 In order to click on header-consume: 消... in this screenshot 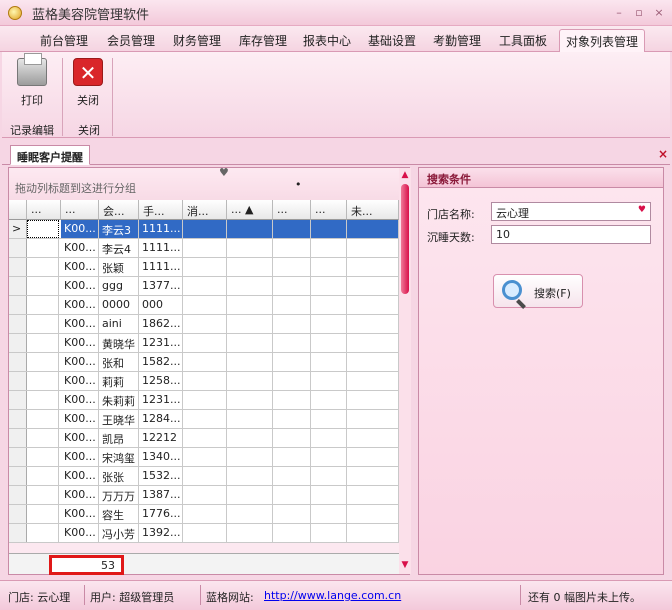, I will do `click(205, 210)`.